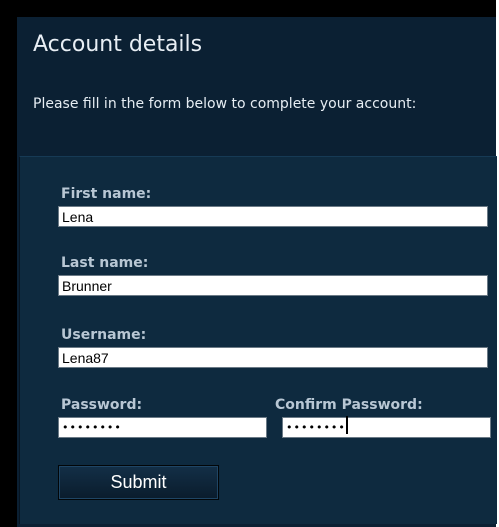 The image size is (499, 527). I want to click on first-name-label: First name:, so click(106, 194).